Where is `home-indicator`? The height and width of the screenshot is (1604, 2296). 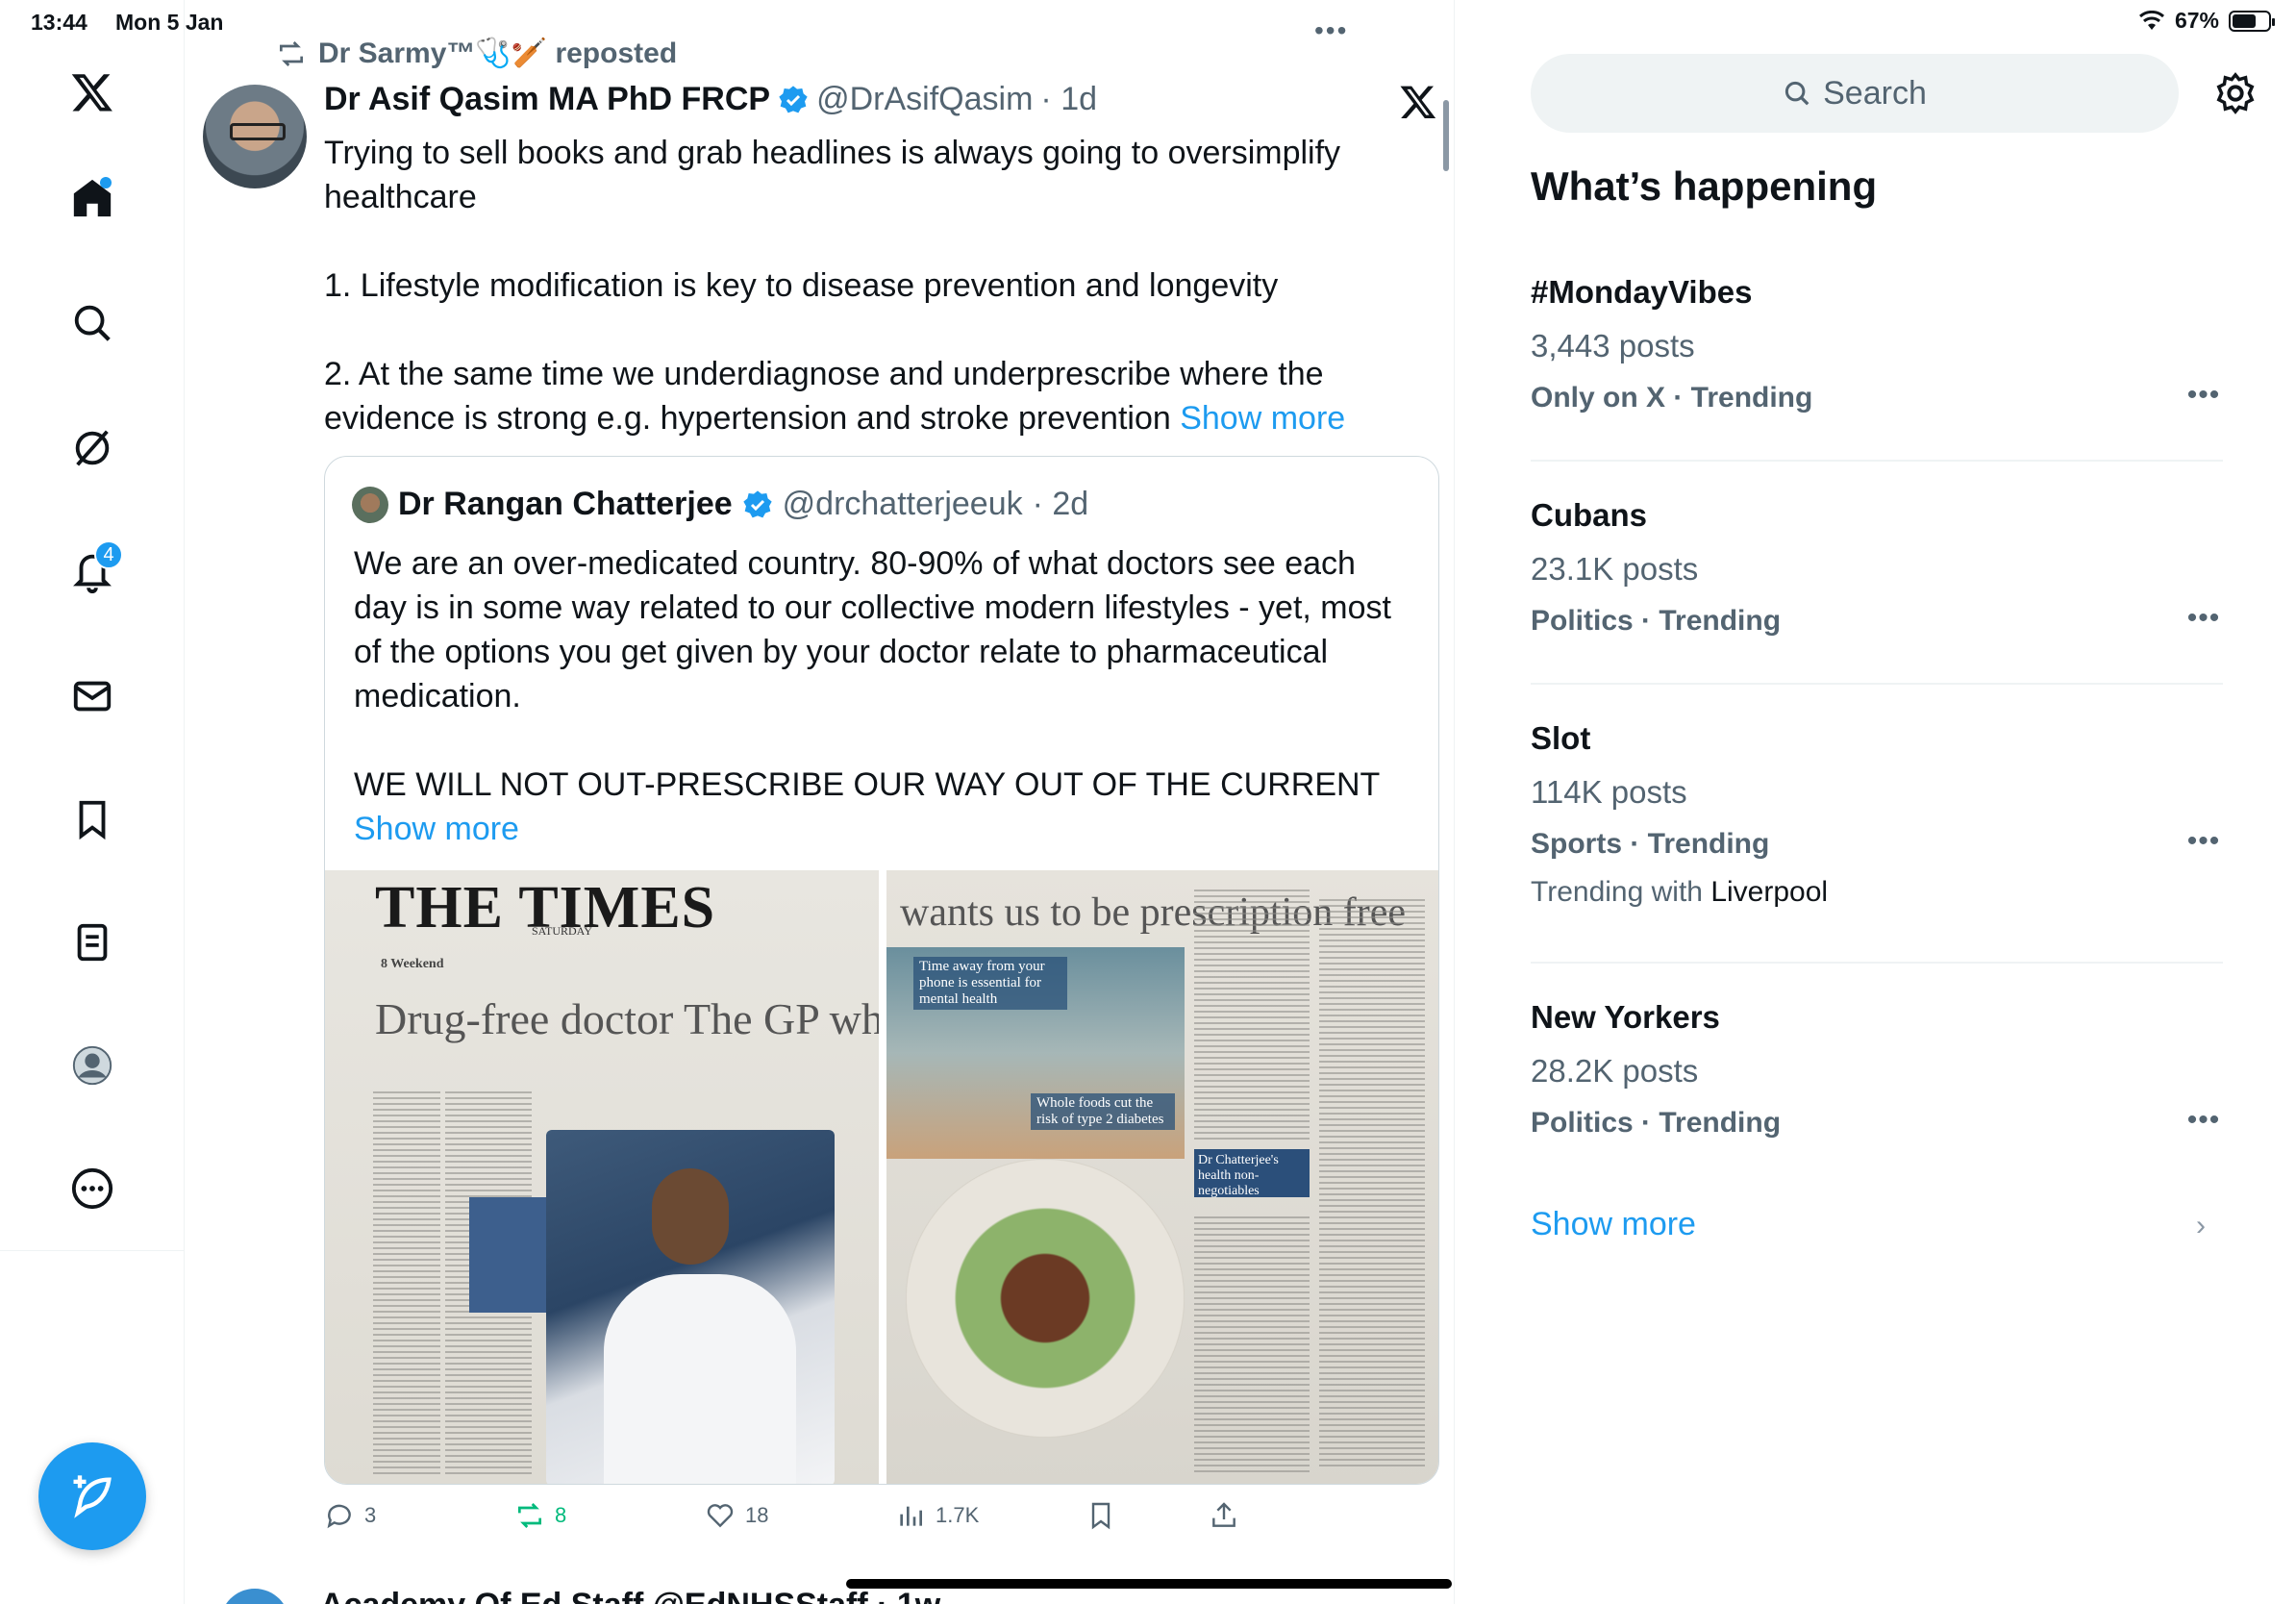
home-indicator is located at coordinates (1149, 1584).